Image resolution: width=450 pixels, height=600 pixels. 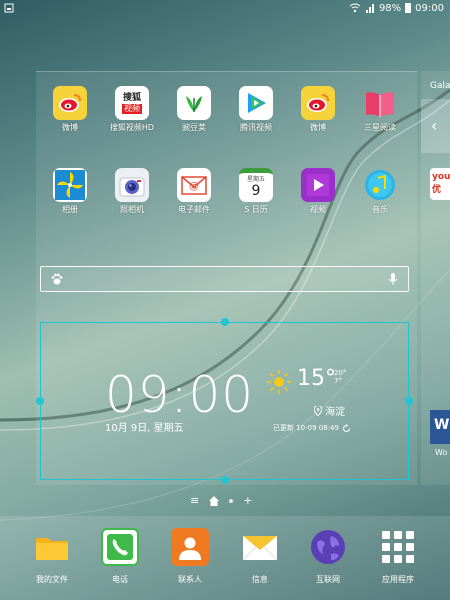 What do you see at coordinates (318, 410) in the screenshot?
I see `location-pin-icon` at bounding box center [318, 410].